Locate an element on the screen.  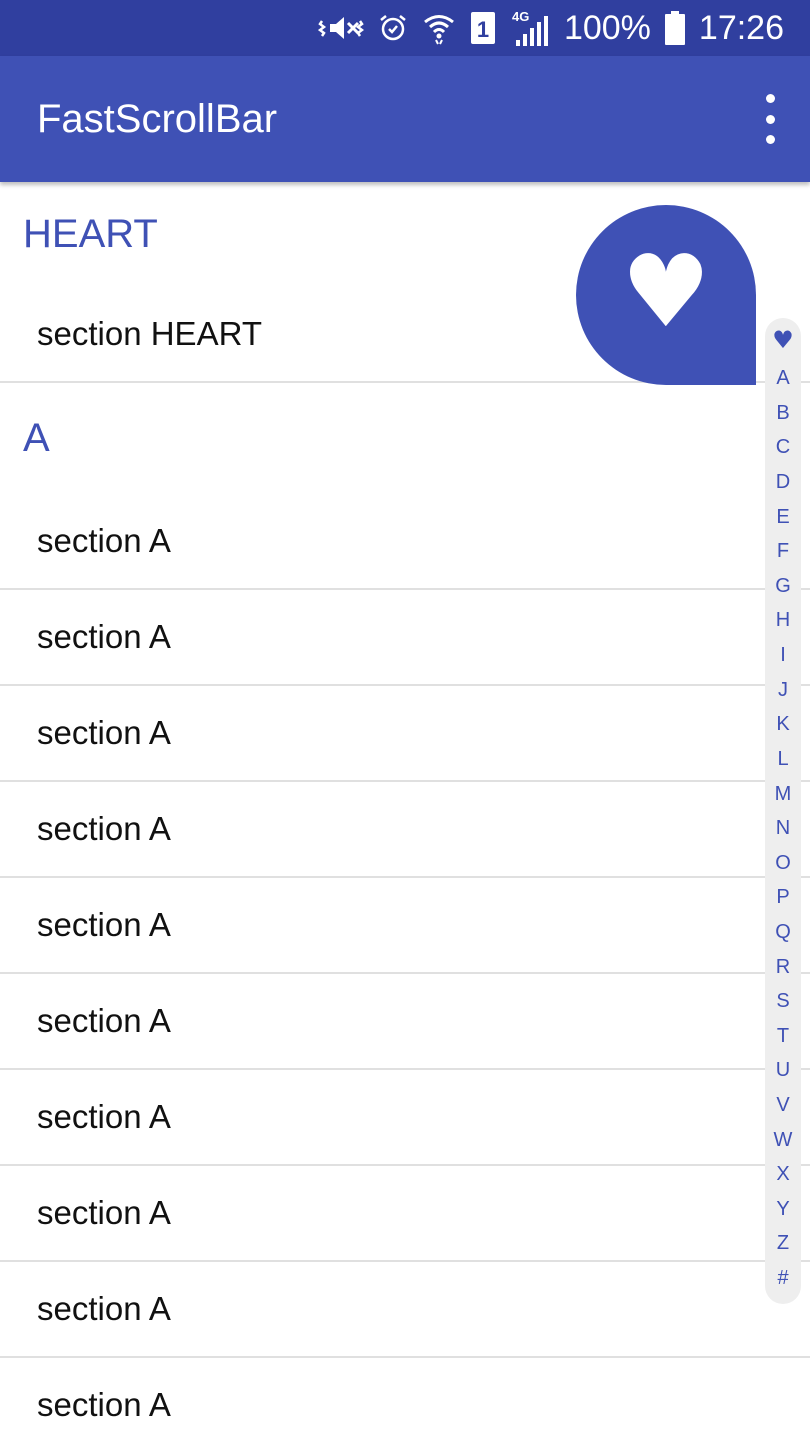
section-indicator-bubble: ♥ is located at coordinates (666, 295).